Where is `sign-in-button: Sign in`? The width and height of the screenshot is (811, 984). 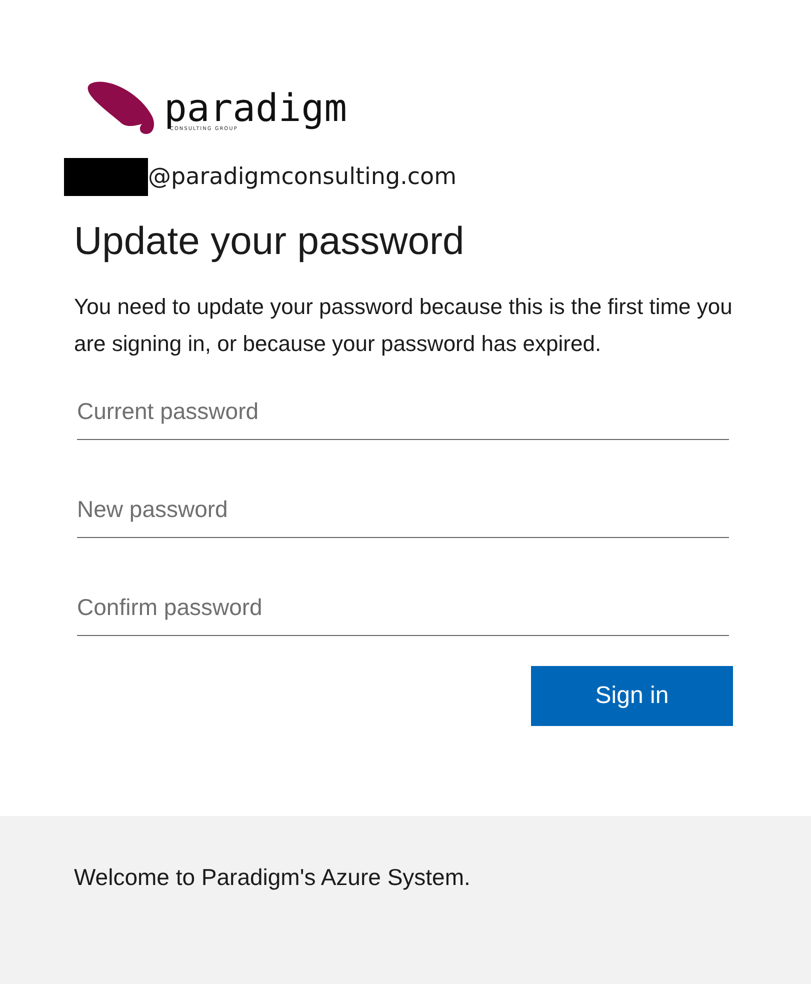 sign-in-button: Sign in is located at coordinates (632, 696).